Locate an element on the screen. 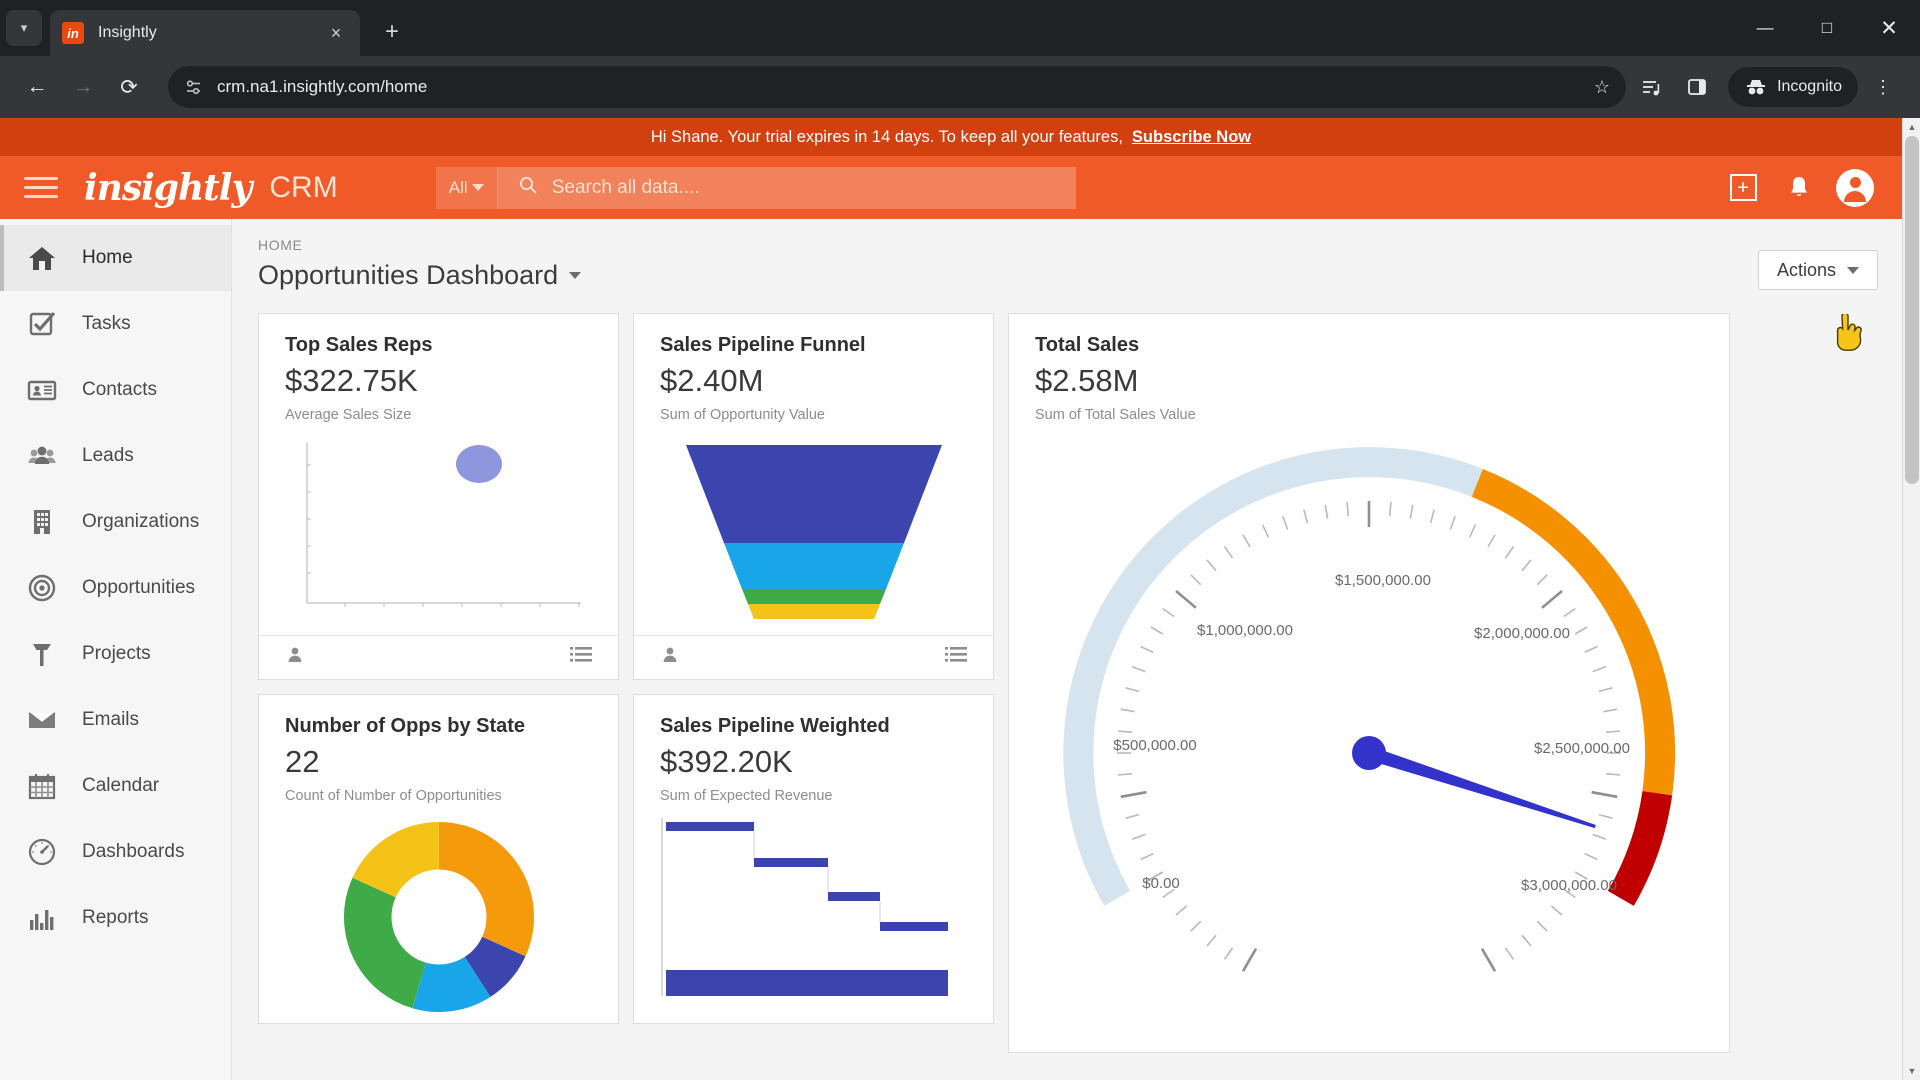 The image size is (1920, 1080). back-button: ← is located at coordinates (37, 87).